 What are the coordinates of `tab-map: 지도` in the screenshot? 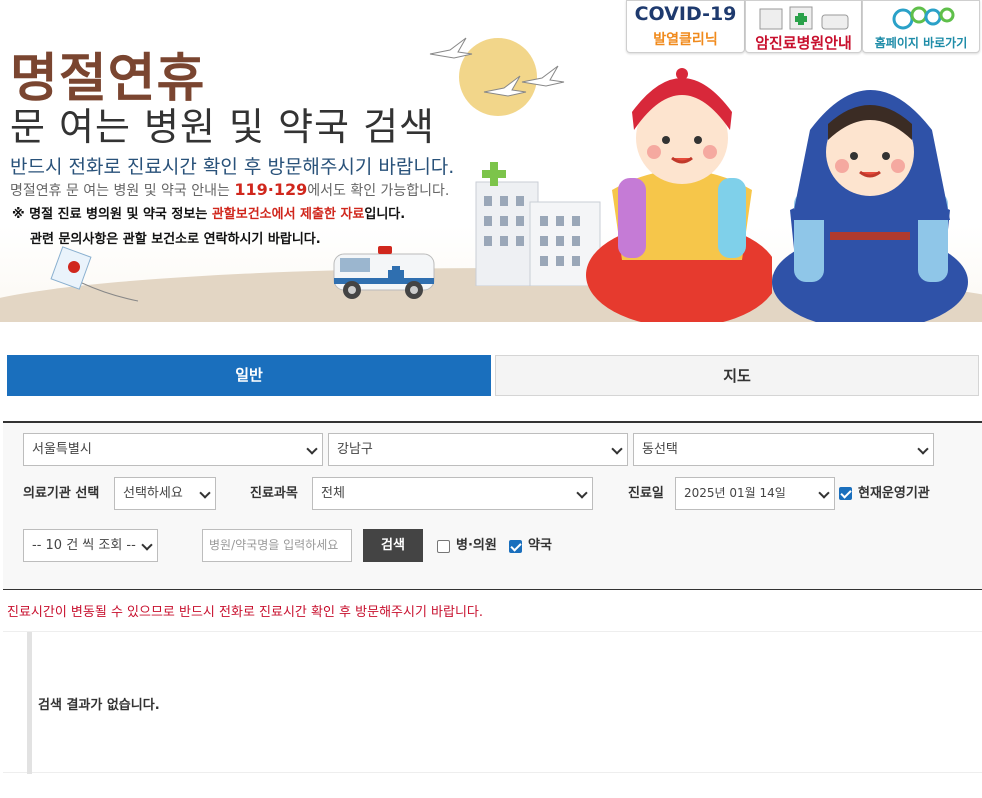 It's located at (737, 375).